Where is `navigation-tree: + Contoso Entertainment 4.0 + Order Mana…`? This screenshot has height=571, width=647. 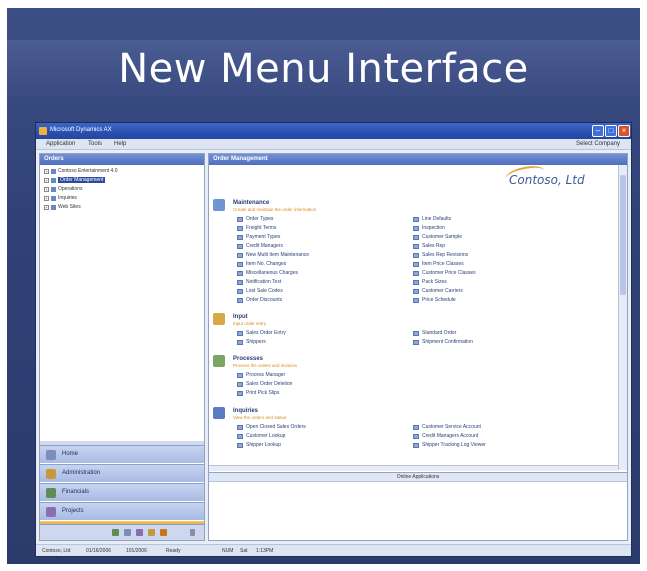
navigation-tree: + Contoso Entertainment 4.0 + Order Mana… is located at coordinates (122, 189).